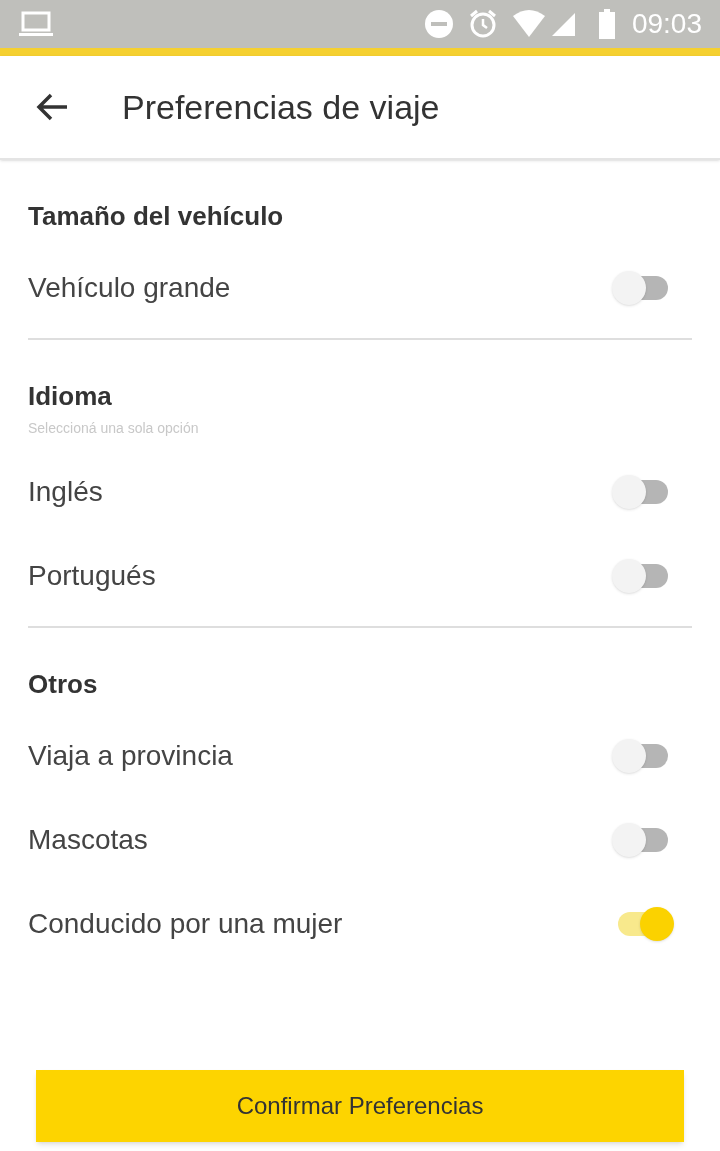  What do you see at coordinates (65, 492) in the screenshot?
I see `option-label: Inglés` at bounding box center [65, 492].